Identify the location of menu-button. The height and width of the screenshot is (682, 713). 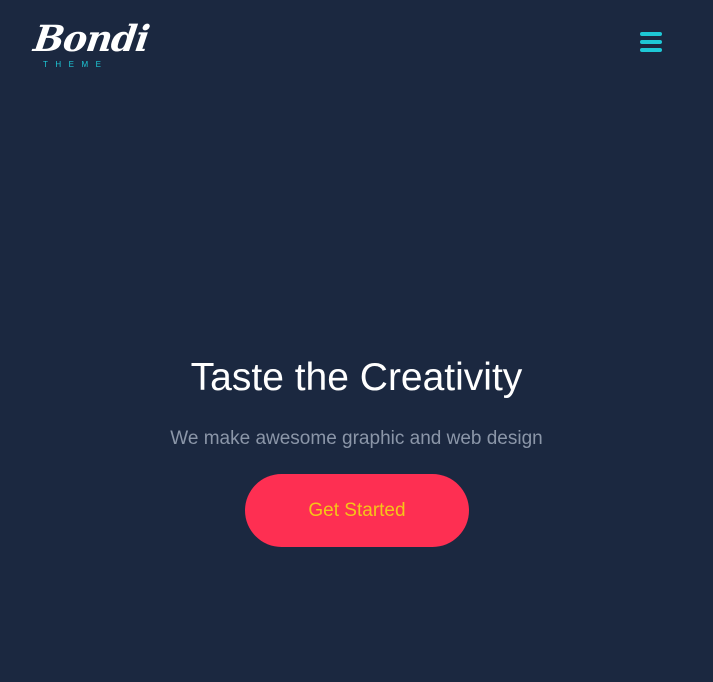
(652, 43).